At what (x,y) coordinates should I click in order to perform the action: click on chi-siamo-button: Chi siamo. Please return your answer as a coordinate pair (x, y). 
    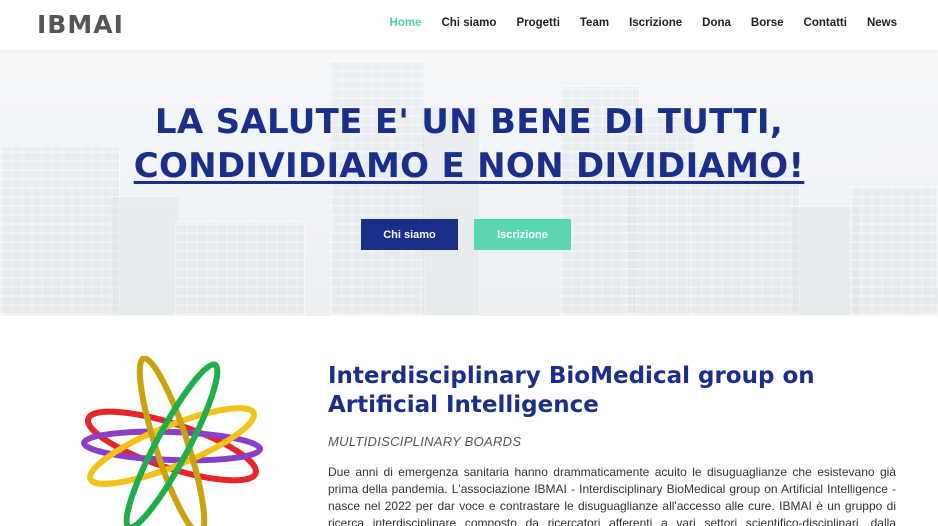
    Looking at the image, I should click on (409, 234).